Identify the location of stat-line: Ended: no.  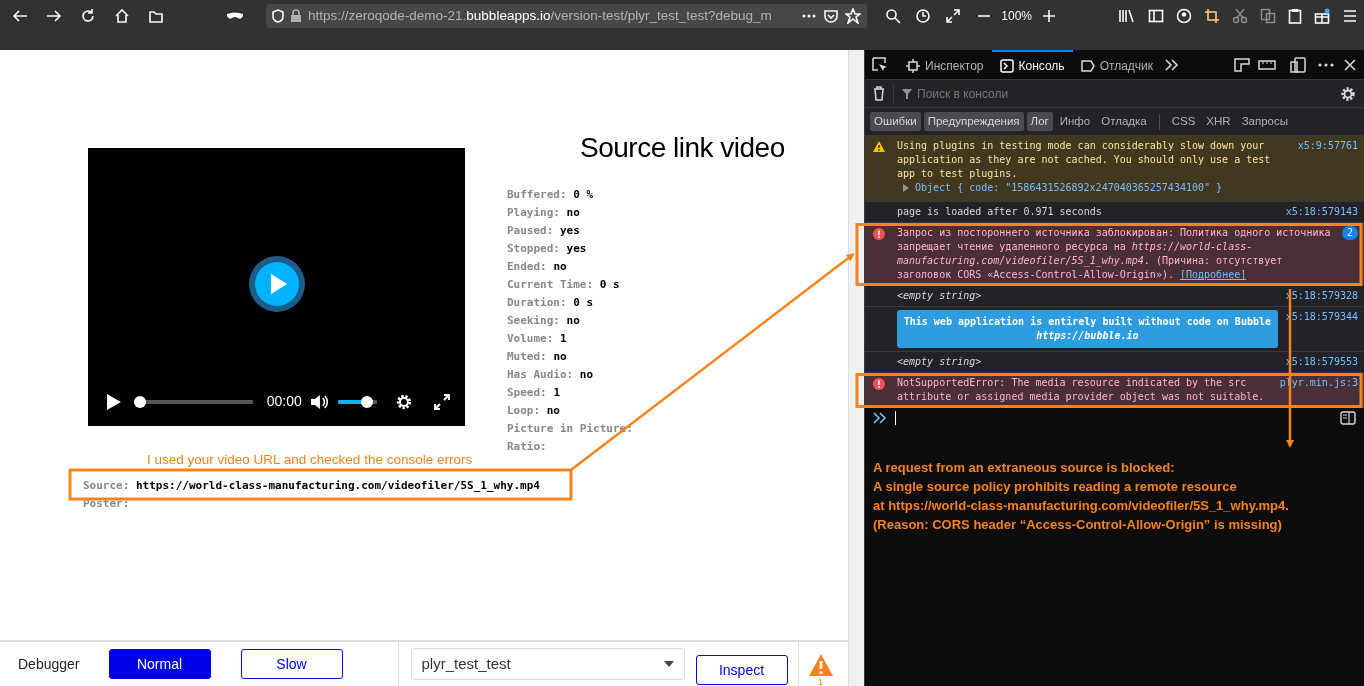
(537, 267).